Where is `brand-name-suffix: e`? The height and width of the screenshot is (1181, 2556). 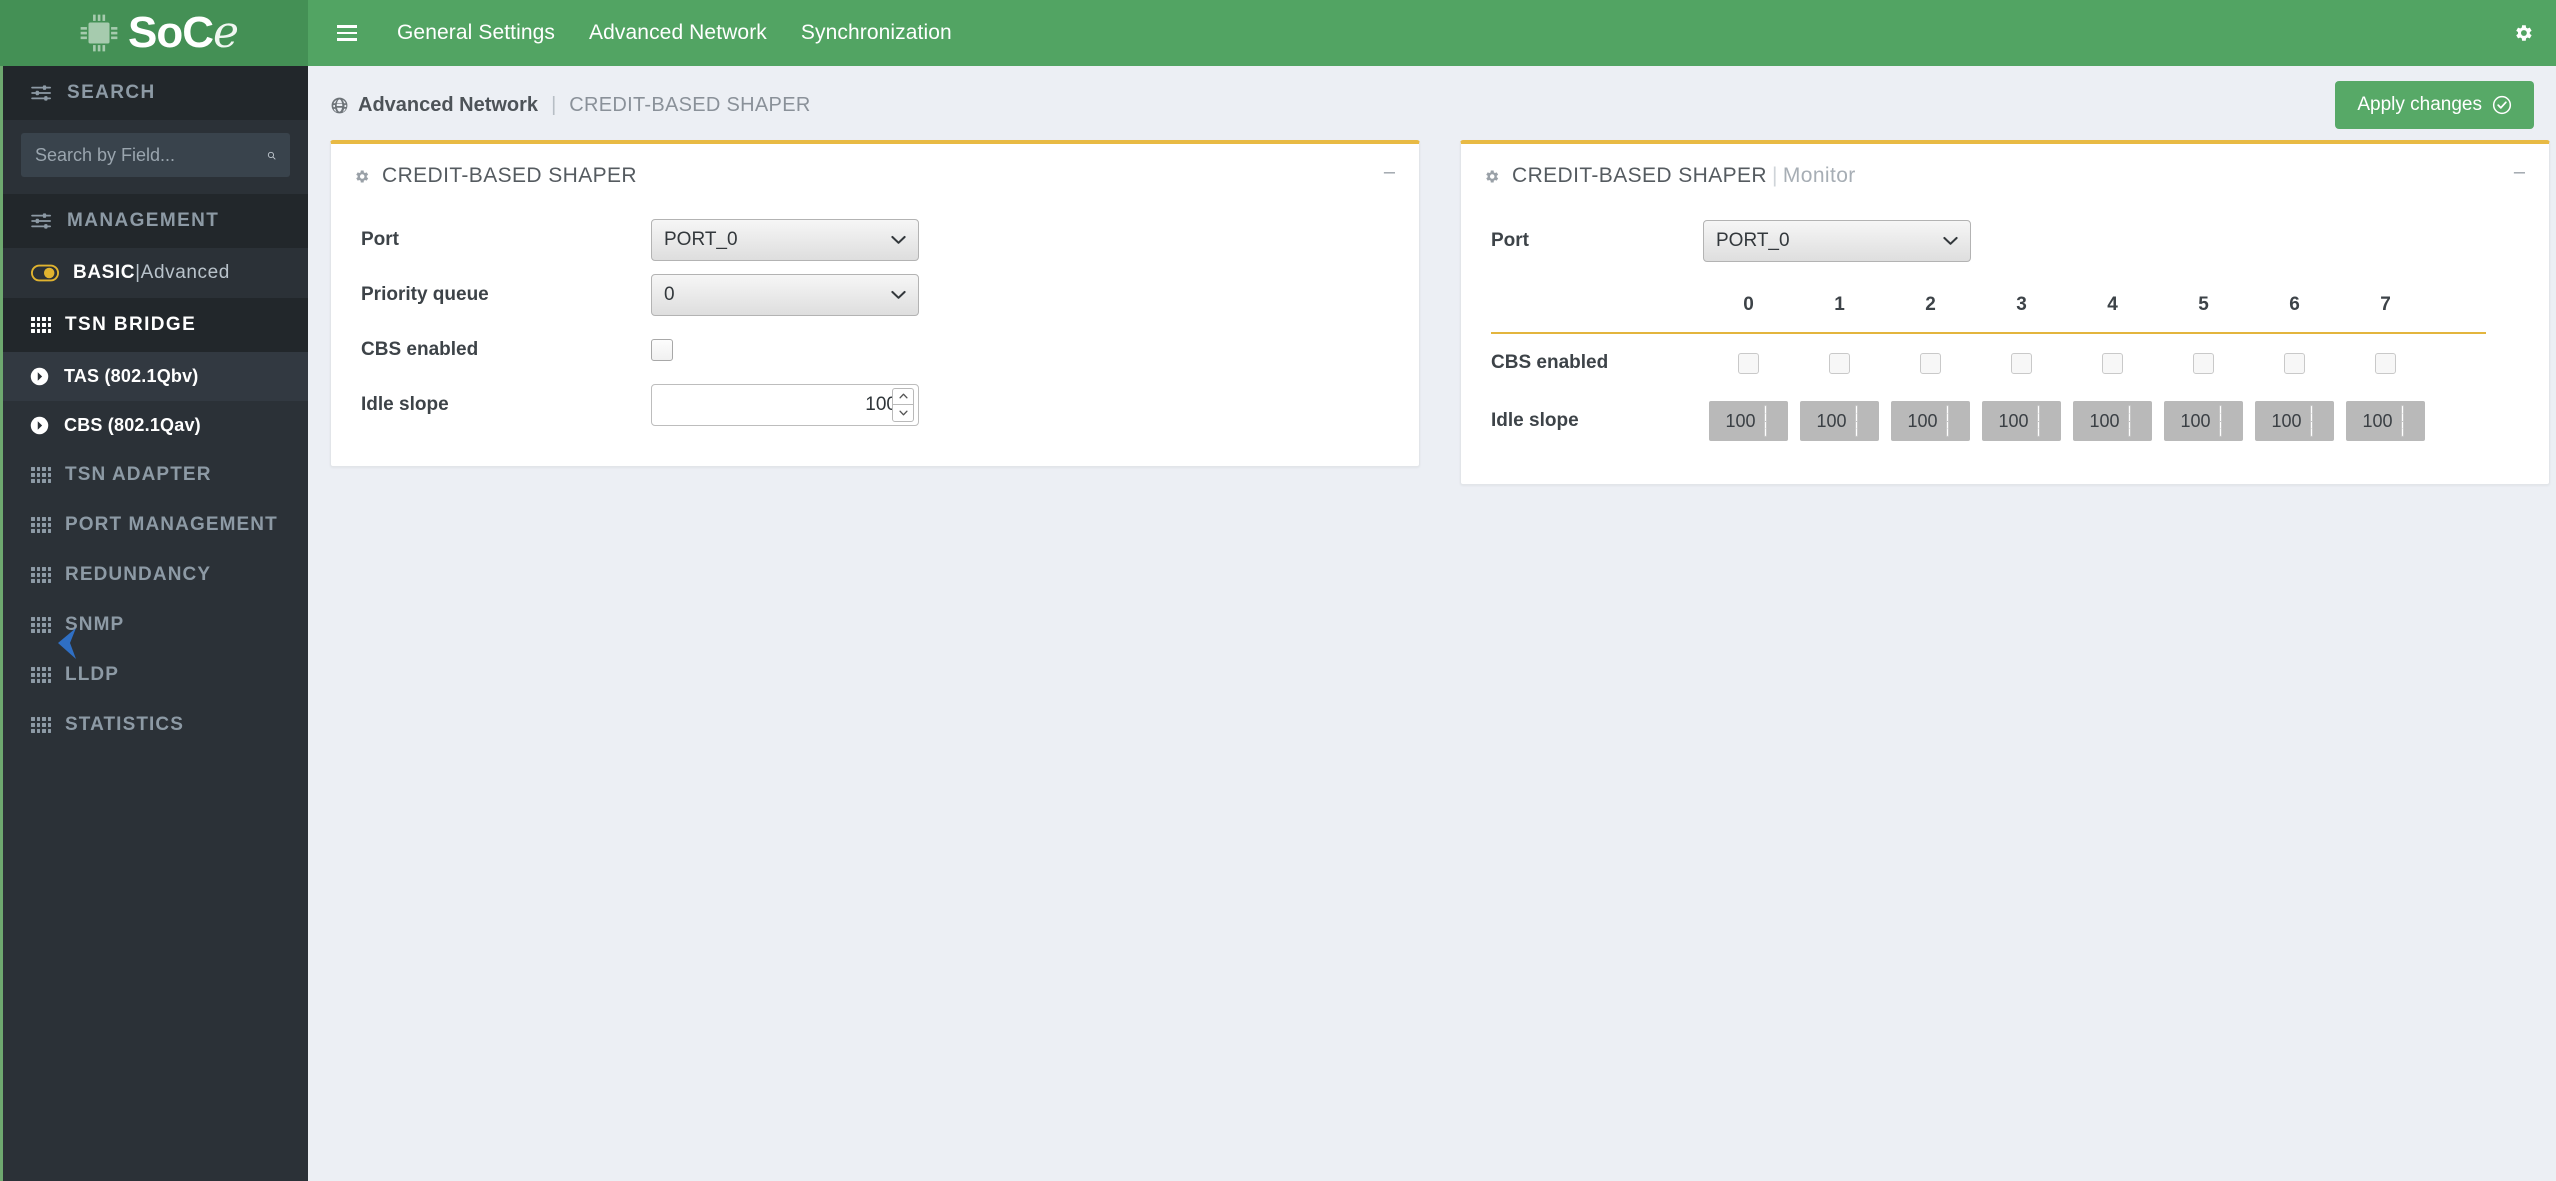 brand-name-suffix: e is located at coordinates (225, 32).